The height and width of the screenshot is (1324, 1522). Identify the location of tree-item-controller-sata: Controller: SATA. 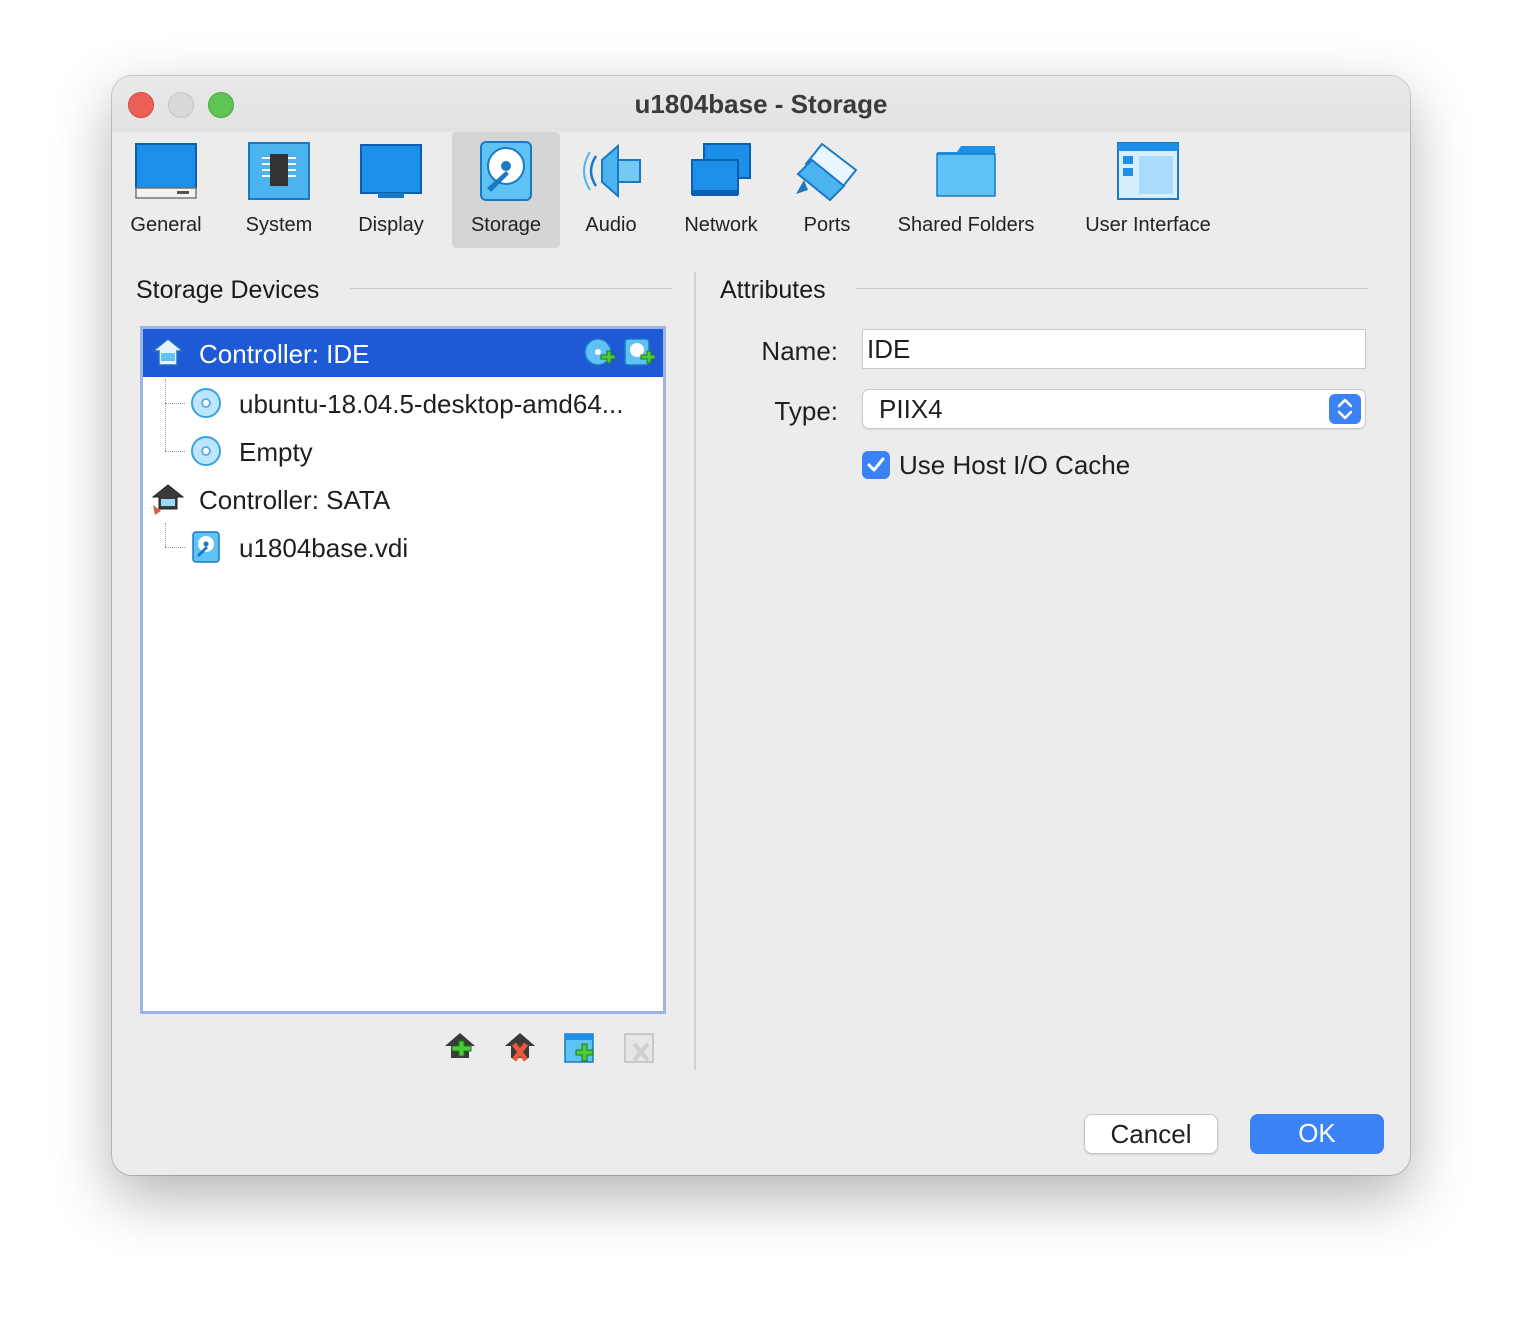
(403, 499).